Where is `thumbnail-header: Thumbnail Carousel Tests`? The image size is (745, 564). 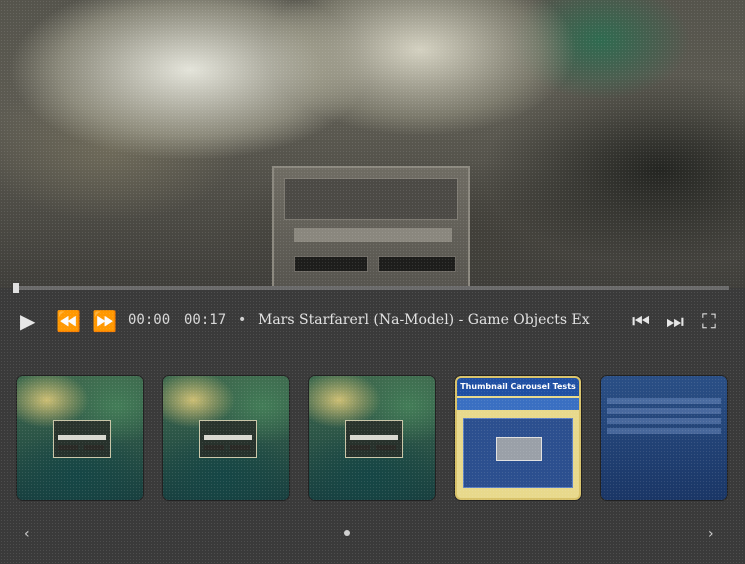 thumbnail-header: Thumbnail Carousel Tests is located at coordinates (518, 387).